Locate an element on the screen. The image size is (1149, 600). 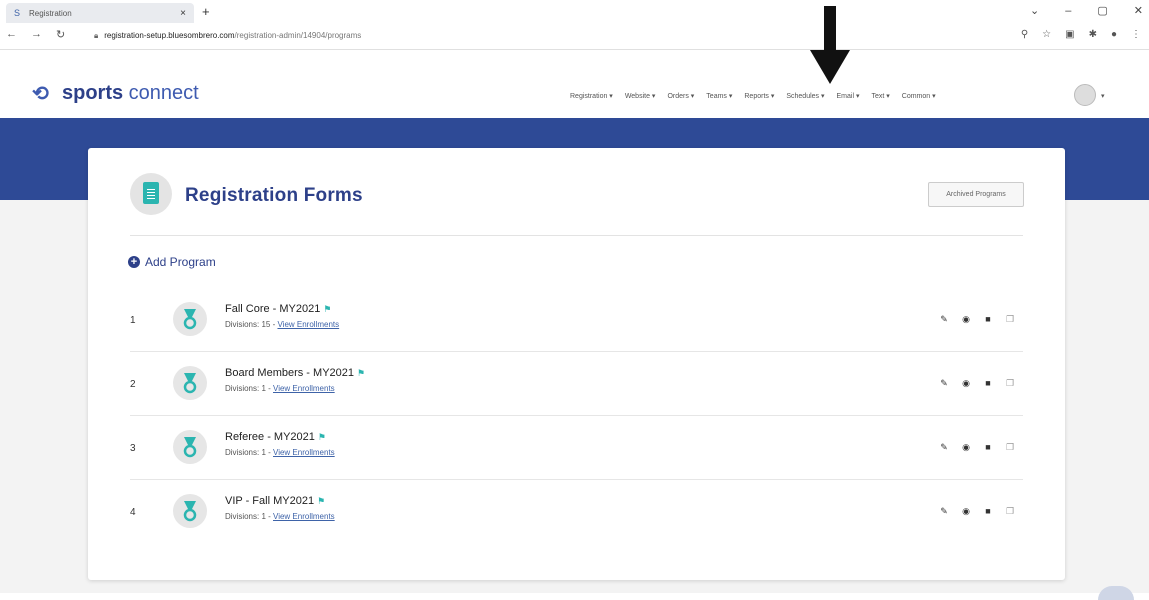
program-number: 4 is located at coordinates (133, 512).